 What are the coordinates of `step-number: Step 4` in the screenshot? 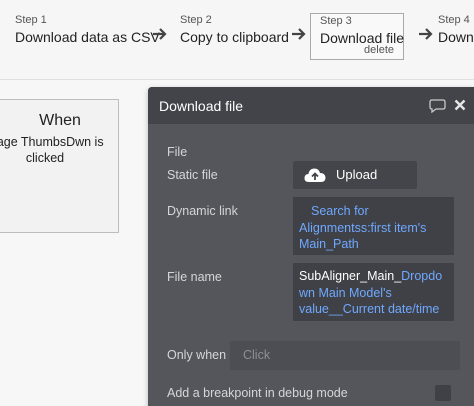 It's located at (454, 20).